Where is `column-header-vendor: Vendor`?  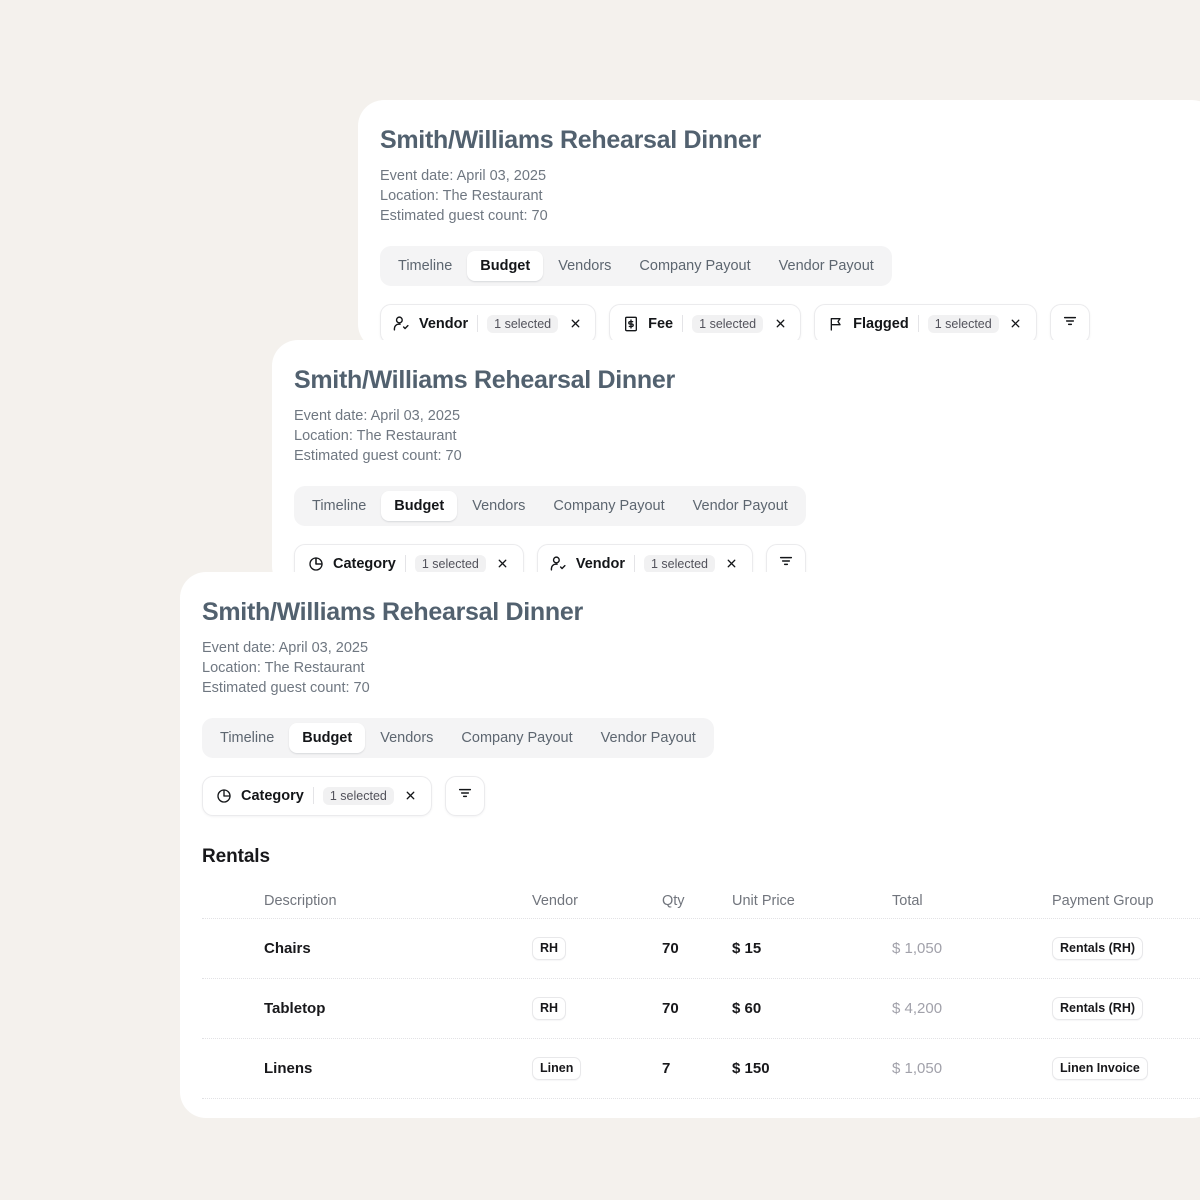
column-header-vendor: Vendor is located at coordinates (555, 900).